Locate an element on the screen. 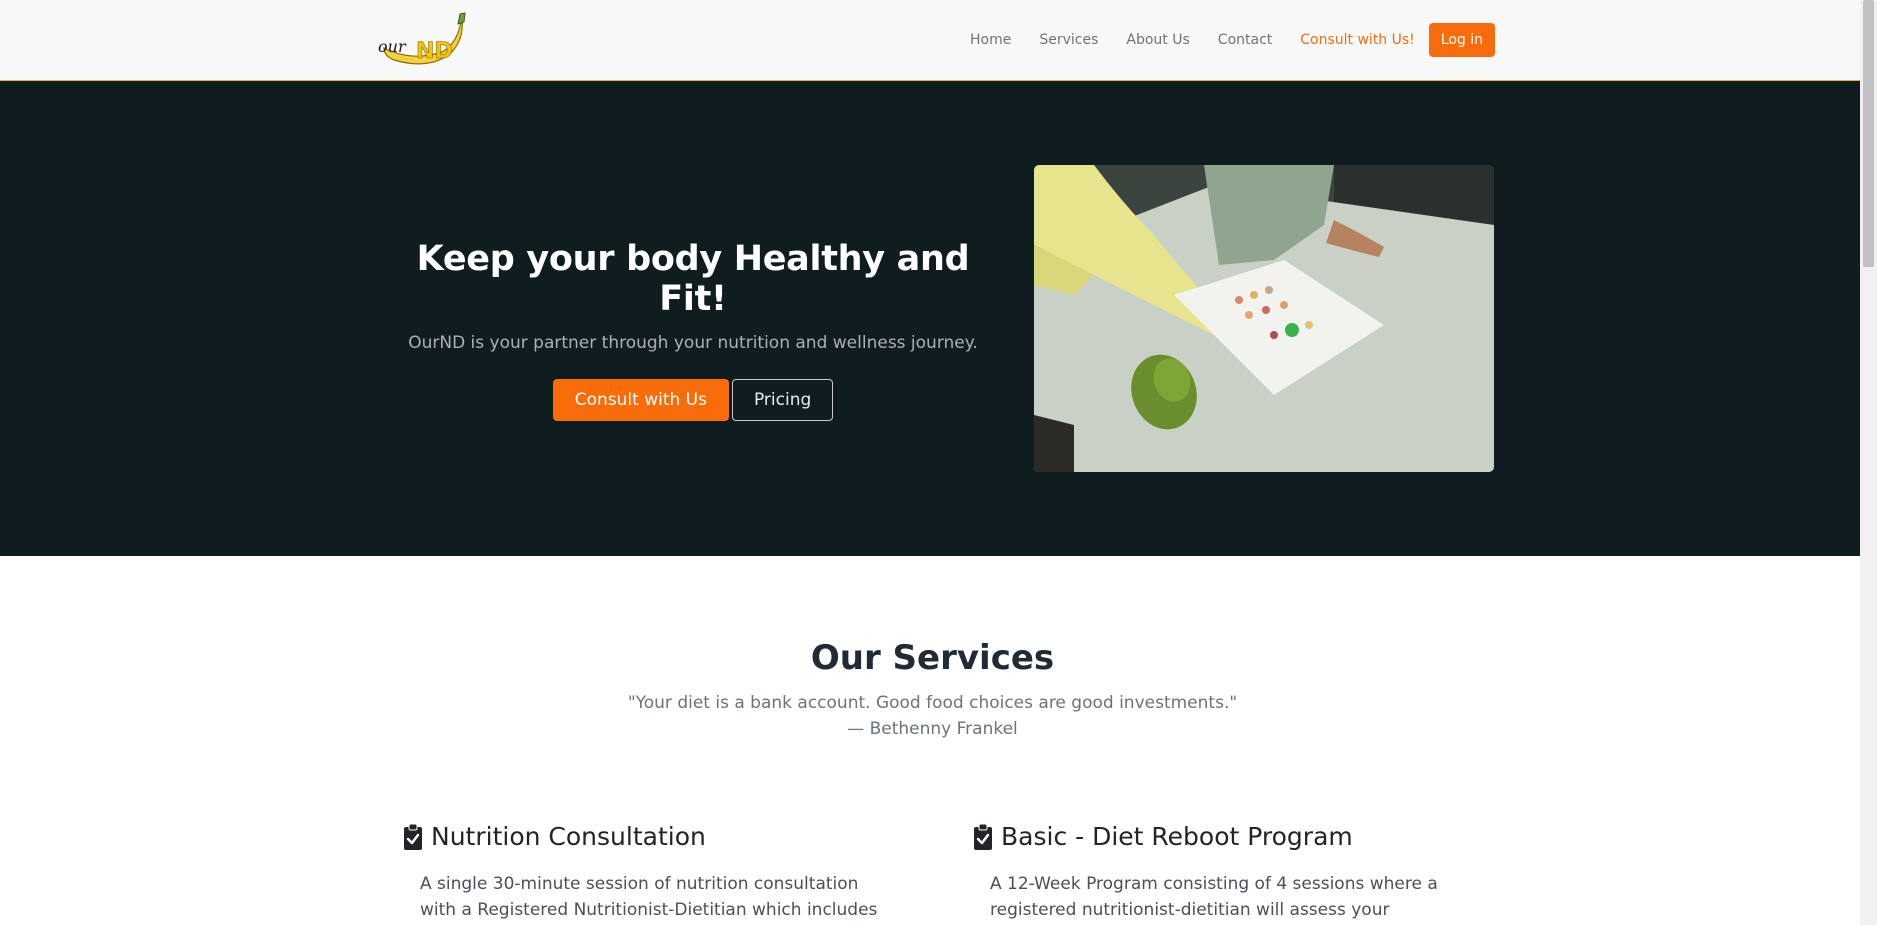 Image resolution: width=1877 pixels, height=925 pixels. nav-about-link: About Us is located at coordinates (1157, 40).